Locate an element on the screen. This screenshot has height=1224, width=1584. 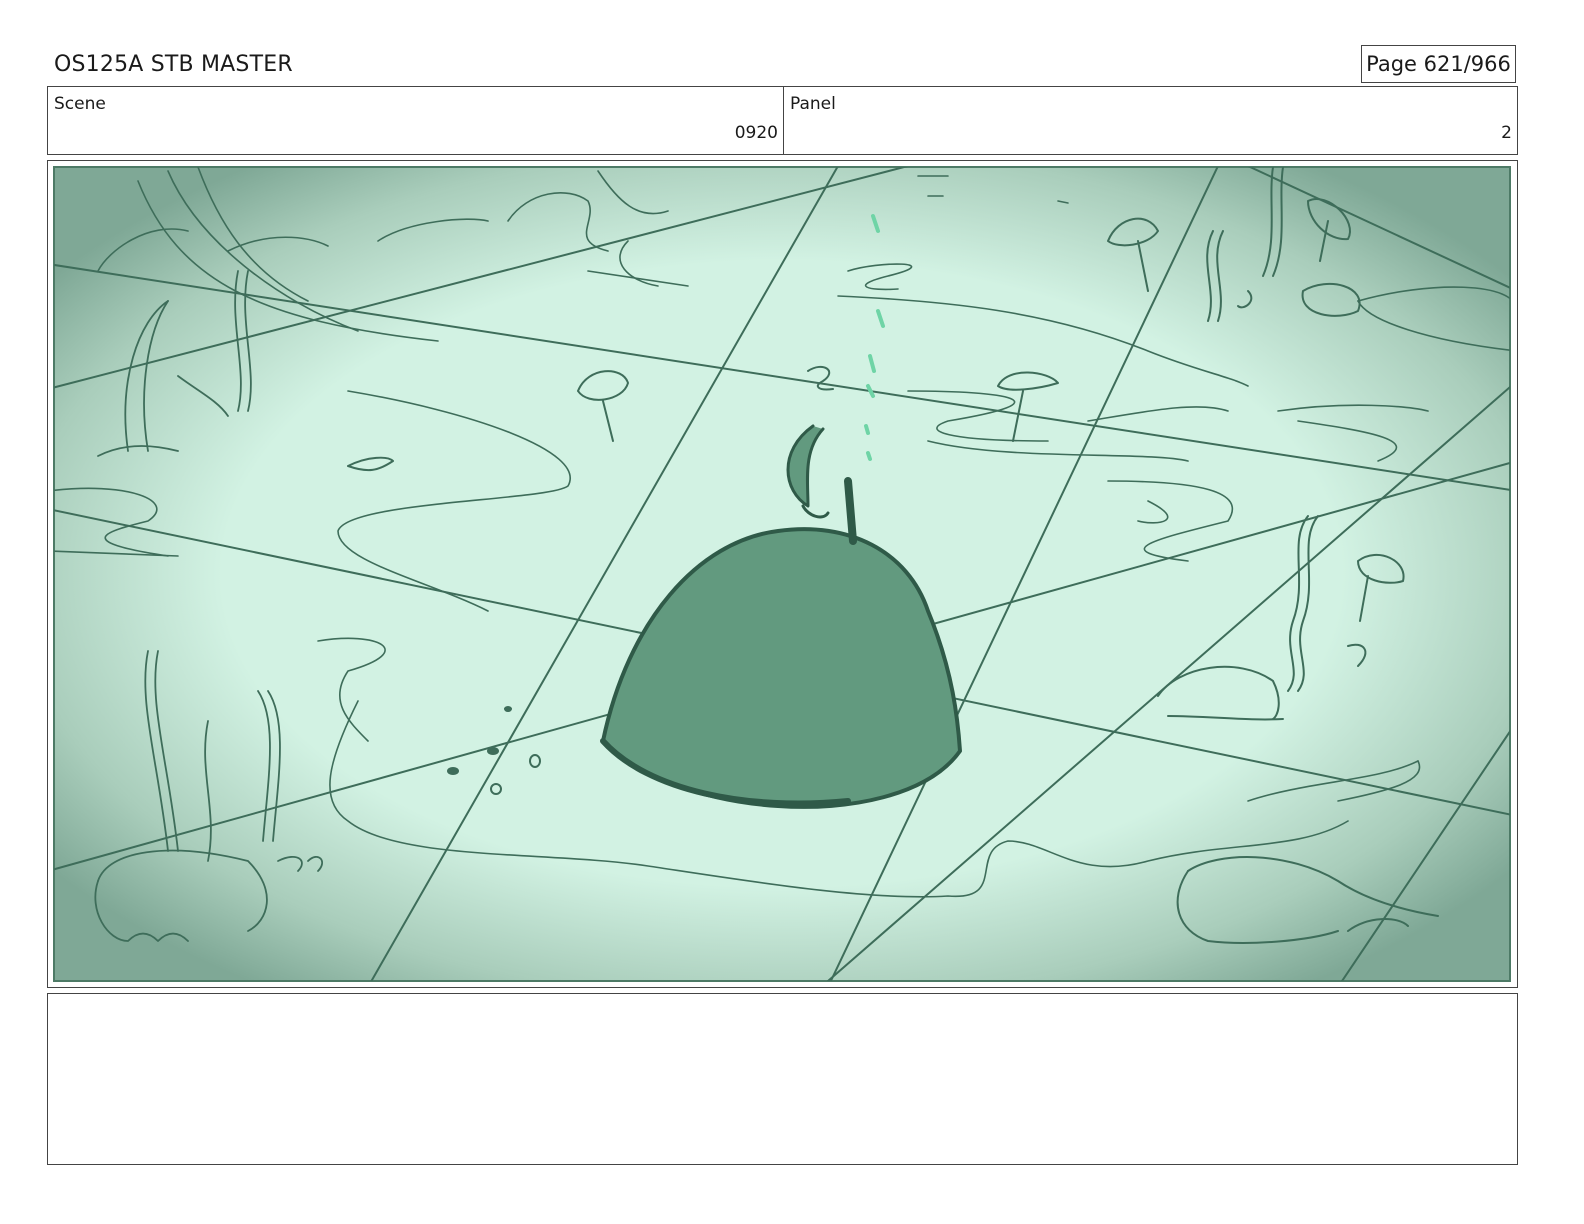
scene-panel-info: Scene 0920 Panel 2 is located at coordinates (782, 120).